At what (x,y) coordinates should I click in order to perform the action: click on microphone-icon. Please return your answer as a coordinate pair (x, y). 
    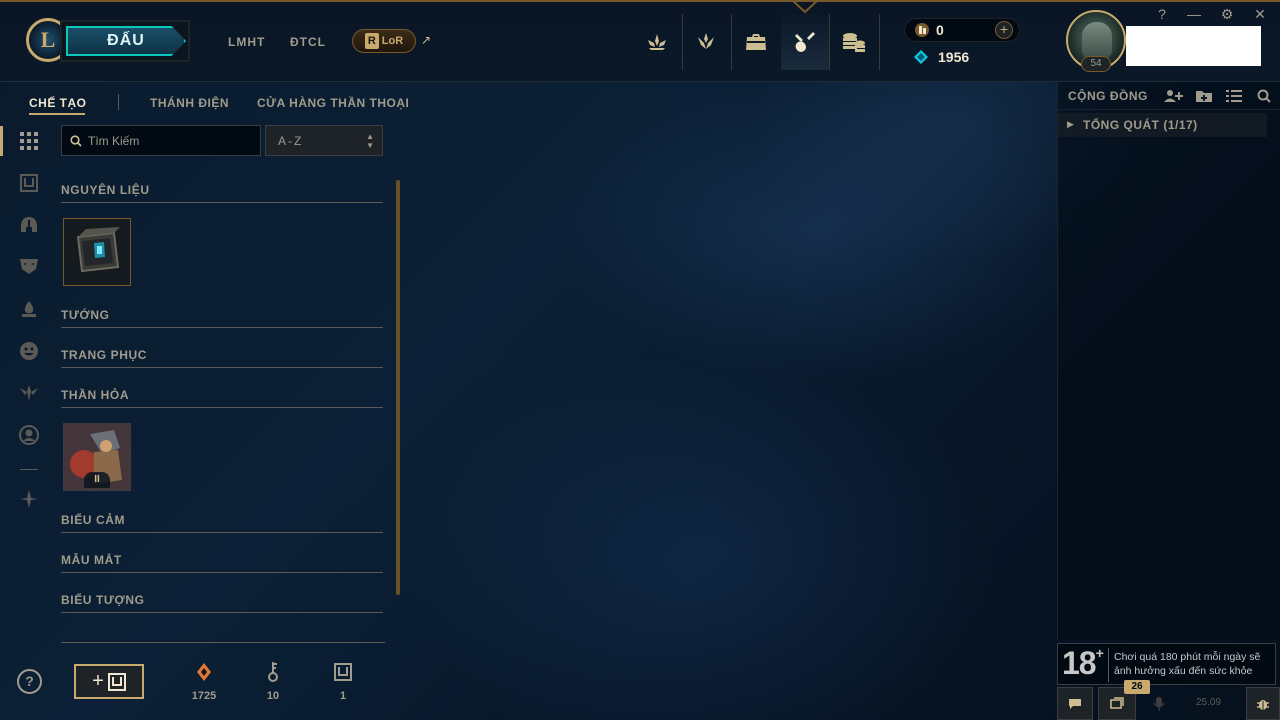
    Looking at the image, I should click on (1159, 703).